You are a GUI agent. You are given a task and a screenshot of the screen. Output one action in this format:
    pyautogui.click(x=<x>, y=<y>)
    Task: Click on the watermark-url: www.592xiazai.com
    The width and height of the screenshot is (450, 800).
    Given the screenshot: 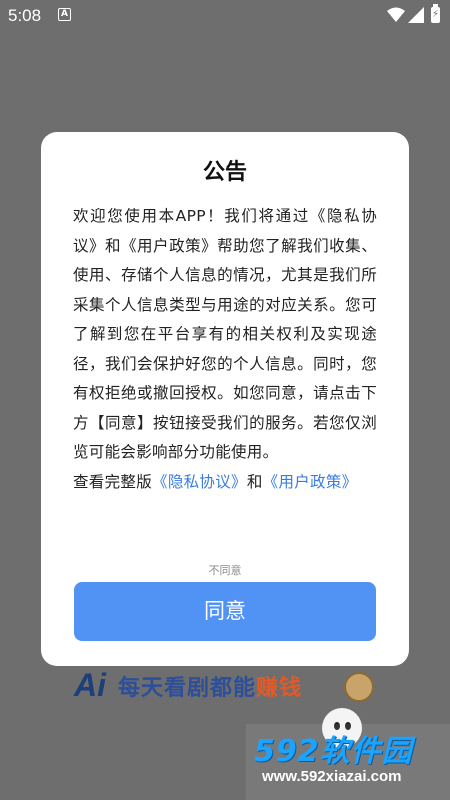 What is the action you would take?
    pyautogui.click(x=332, y=776)
    